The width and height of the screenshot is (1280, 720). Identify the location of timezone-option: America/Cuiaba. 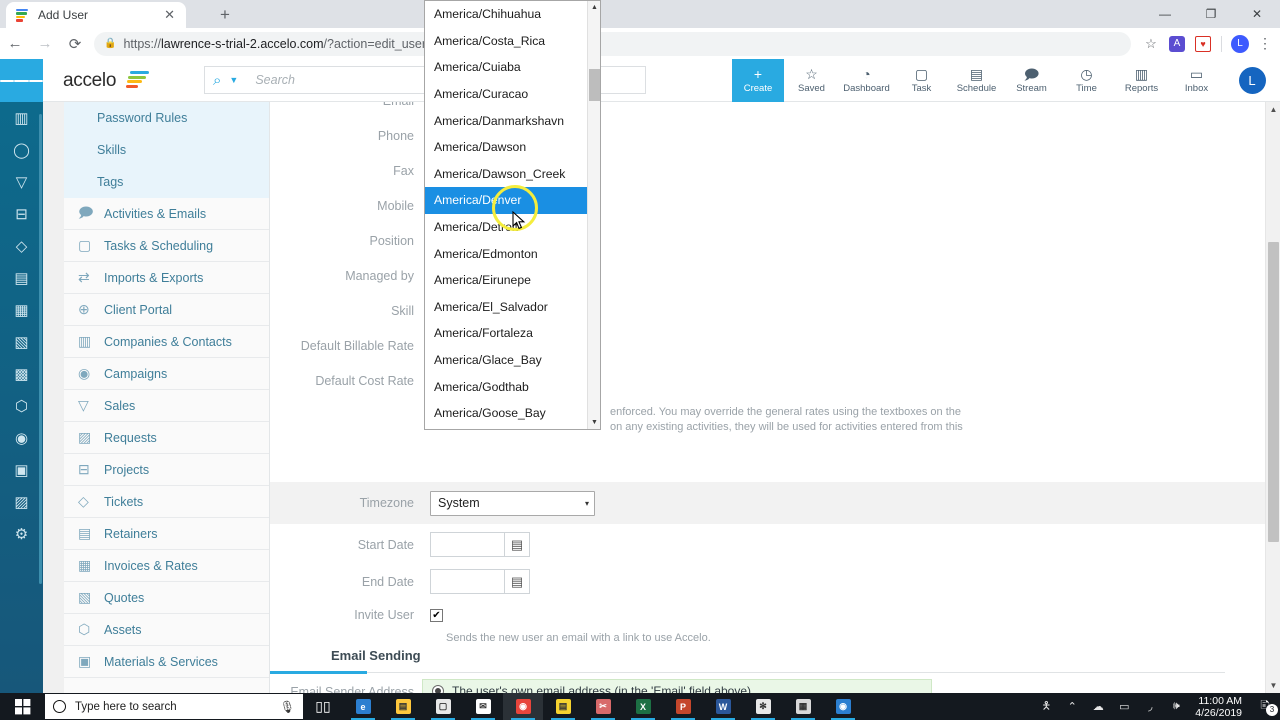
(507, 67).